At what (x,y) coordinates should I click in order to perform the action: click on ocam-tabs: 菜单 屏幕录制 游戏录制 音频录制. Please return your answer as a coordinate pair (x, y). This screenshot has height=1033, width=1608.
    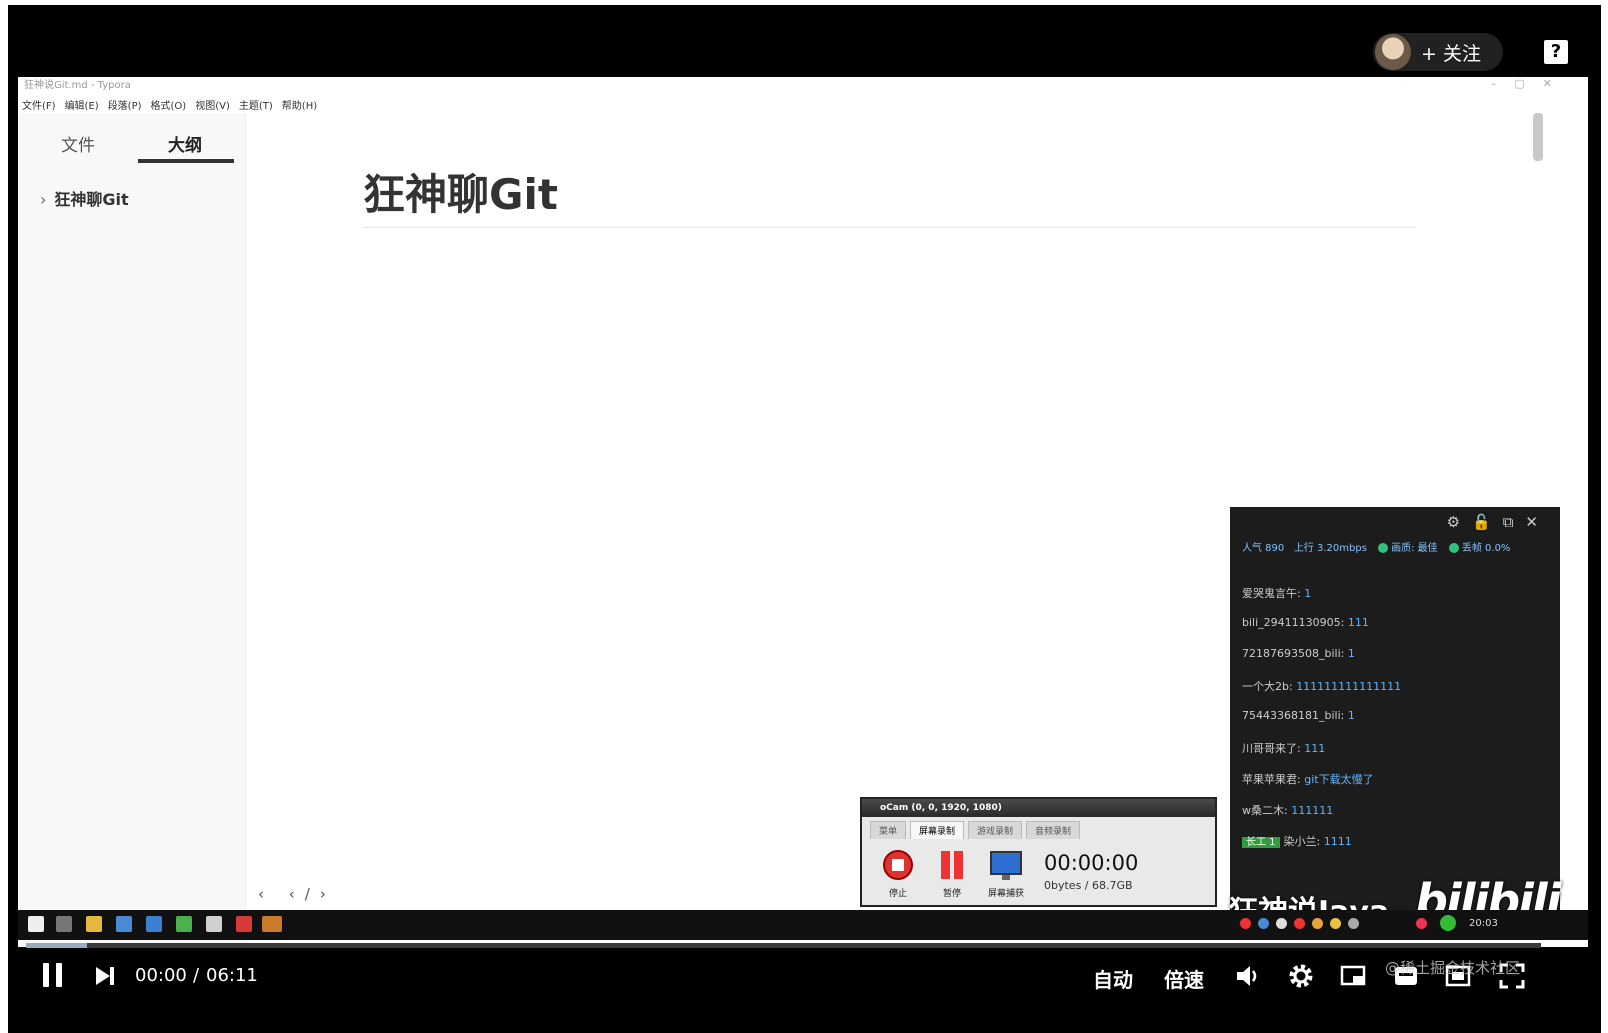
    Looking at the image, I should click on (1038, 828).